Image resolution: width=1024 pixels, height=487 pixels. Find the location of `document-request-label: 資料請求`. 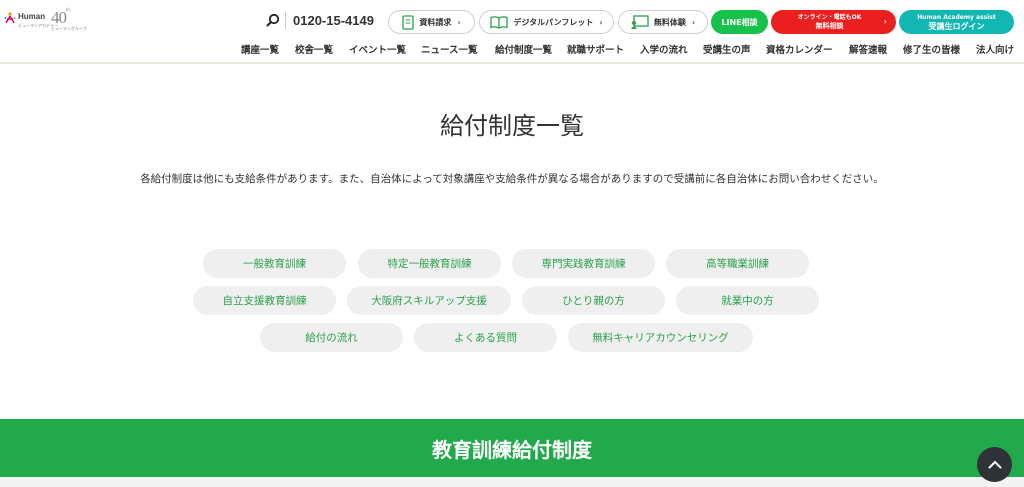

document-request-label: 資料請求 is located at coordinates (435, 22).